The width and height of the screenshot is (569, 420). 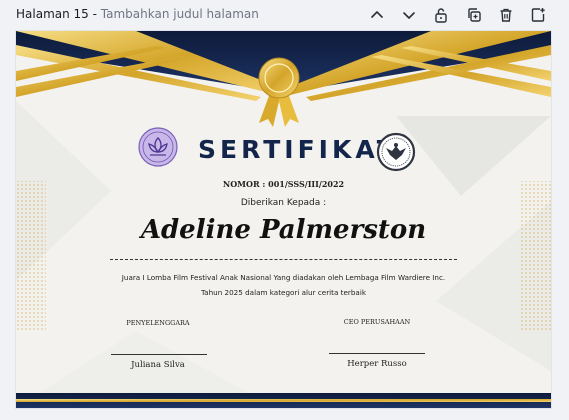 What do you see at coordinates (377, 353) in the screenshot?
I see `signature-line-right` at bounding box center [377, 353].